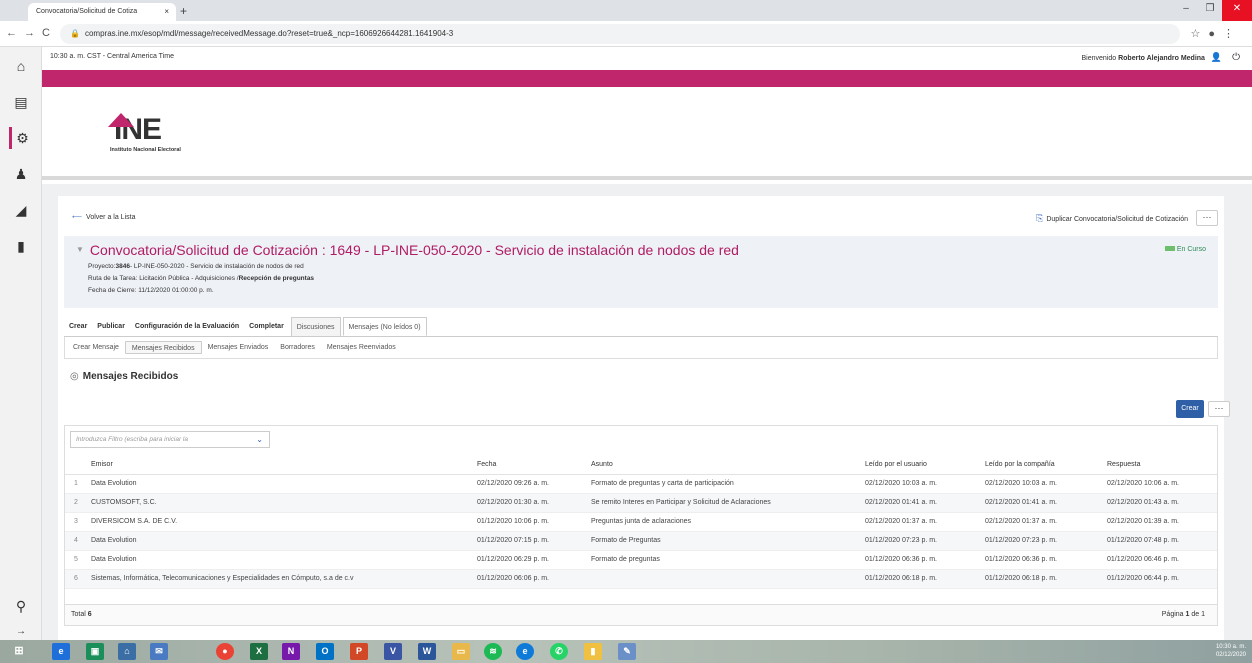  What do you see at coordinates (359, 651) in the screenshot?
I see `powerpoint-icon: P` at bounding box center [359, 651].